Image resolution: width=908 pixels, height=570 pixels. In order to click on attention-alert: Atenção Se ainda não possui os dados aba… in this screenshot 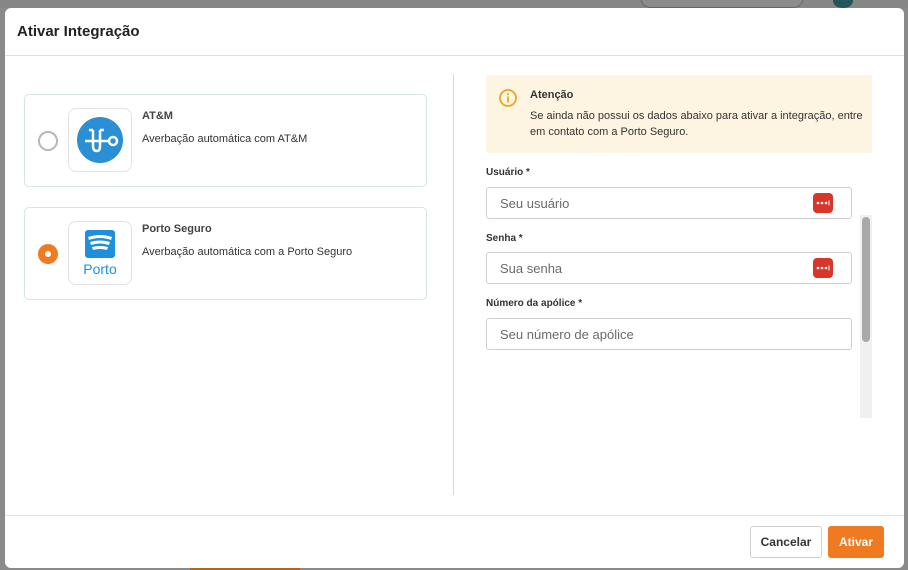, I will do `click(679, 114)`.